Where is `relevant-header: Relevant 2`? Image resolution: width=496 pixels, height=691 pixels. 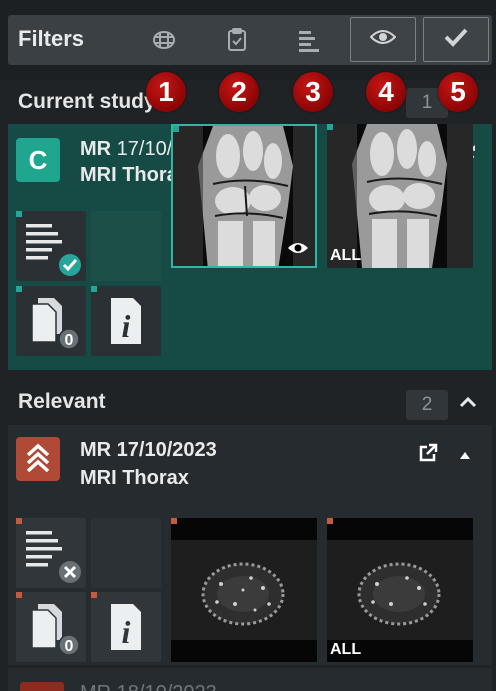 relevant-header: Relevant 2 is located at coordinates (250, 402).